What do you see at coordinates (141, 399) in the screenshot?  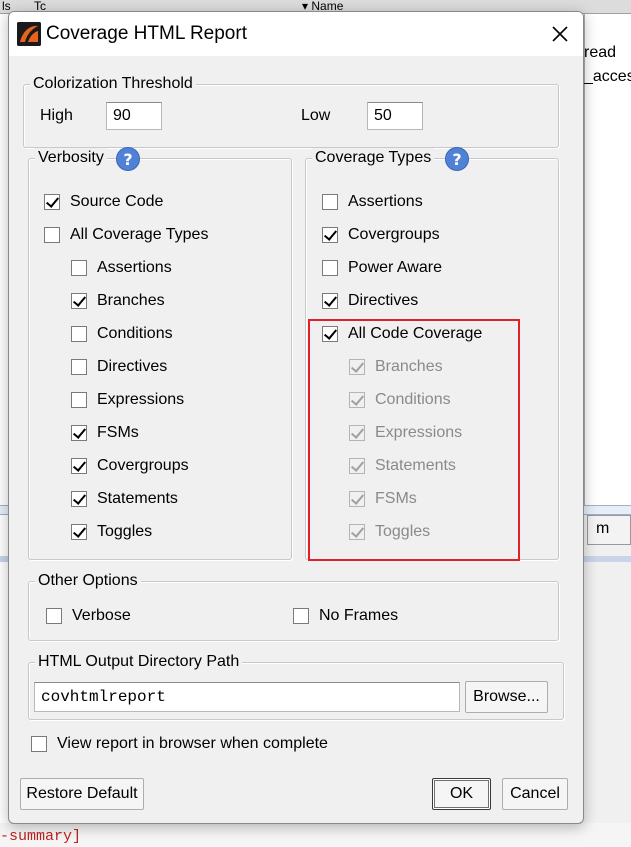 I see `checkbox-label: Expressions` at bounding box center [141, 399].